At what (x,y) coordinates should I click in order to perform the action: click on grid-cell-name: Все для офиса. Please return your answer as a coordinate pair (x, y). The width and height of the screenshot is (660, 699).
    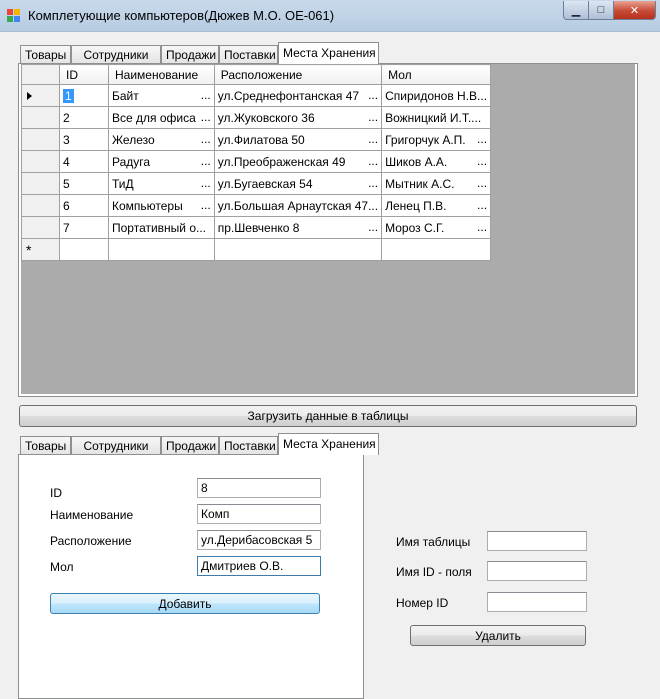
    Looking at the image, I should click on (161, 117).